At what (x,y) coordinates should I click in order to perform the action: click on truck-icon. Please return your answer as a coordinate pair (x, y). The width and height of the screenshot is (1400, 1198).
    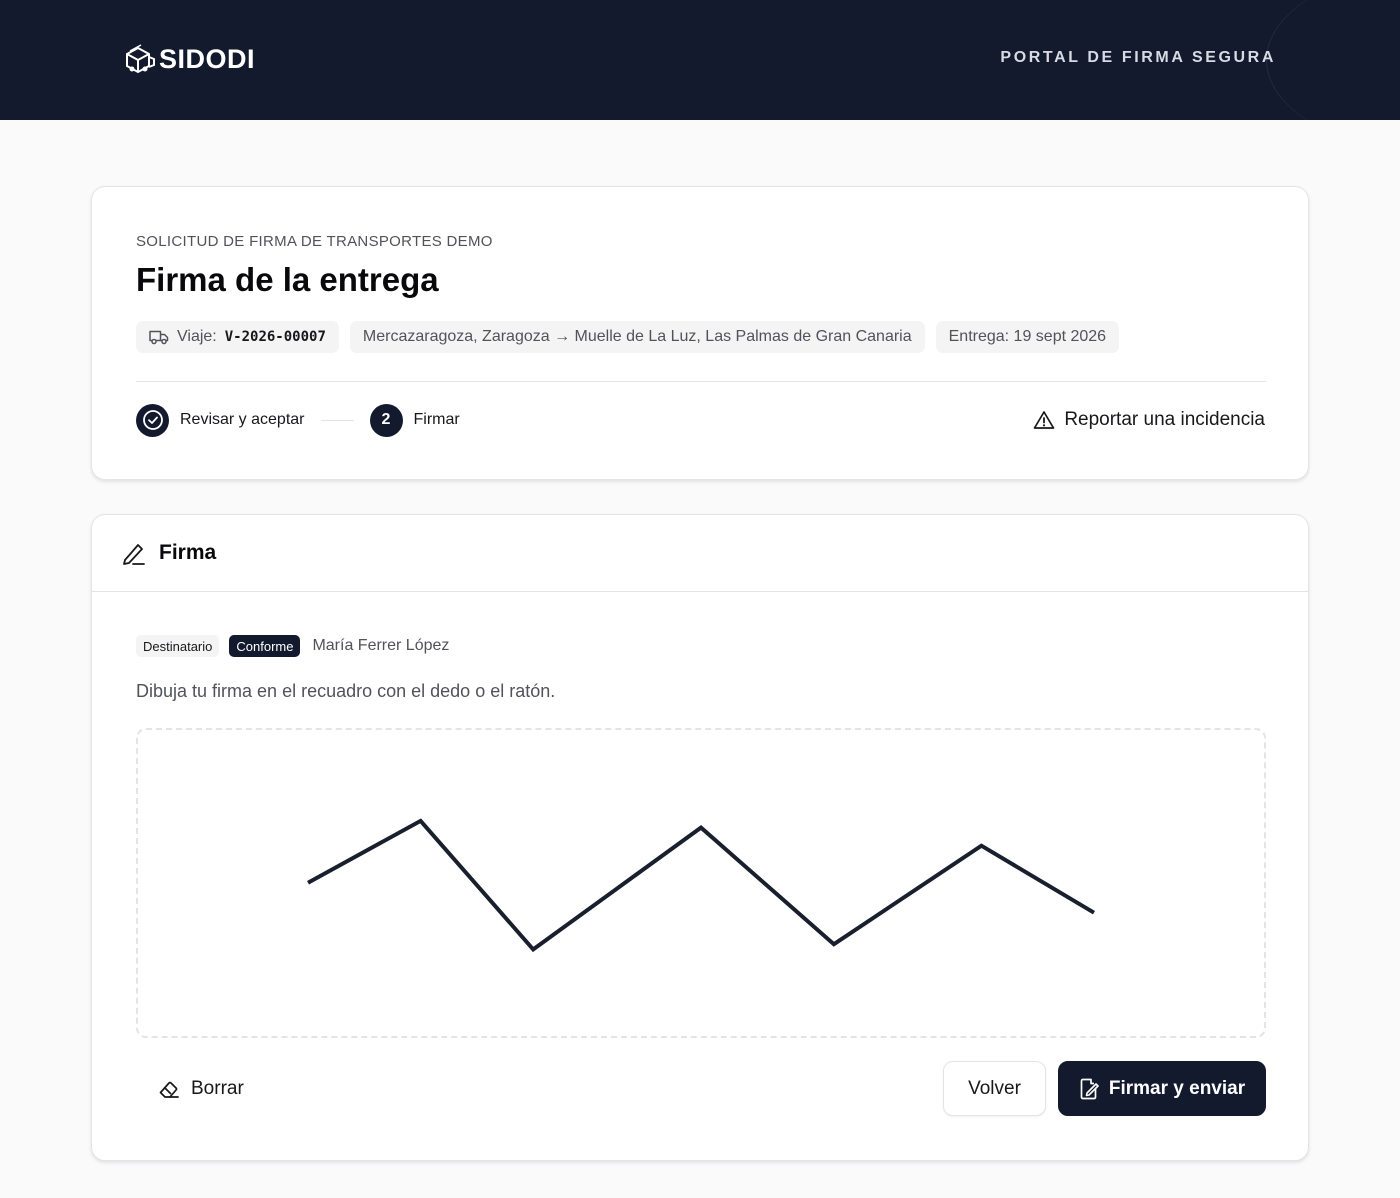
    Looking at the image, I should click on (159, 337).